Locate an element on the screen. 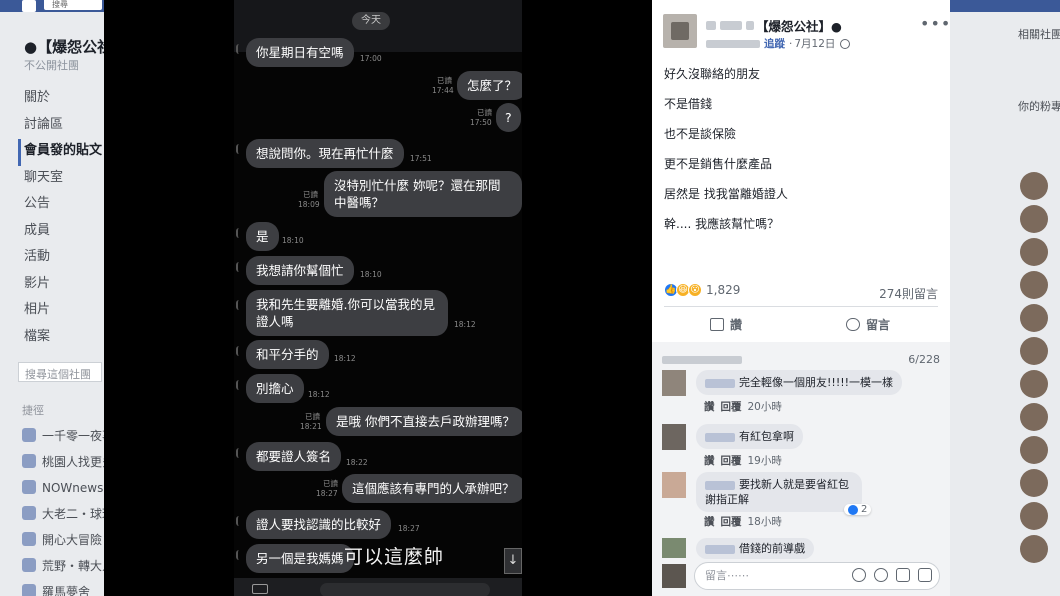 This screenshot has height=596, width=1060. message-time: 17:50 is located at coordinates (481, 122).